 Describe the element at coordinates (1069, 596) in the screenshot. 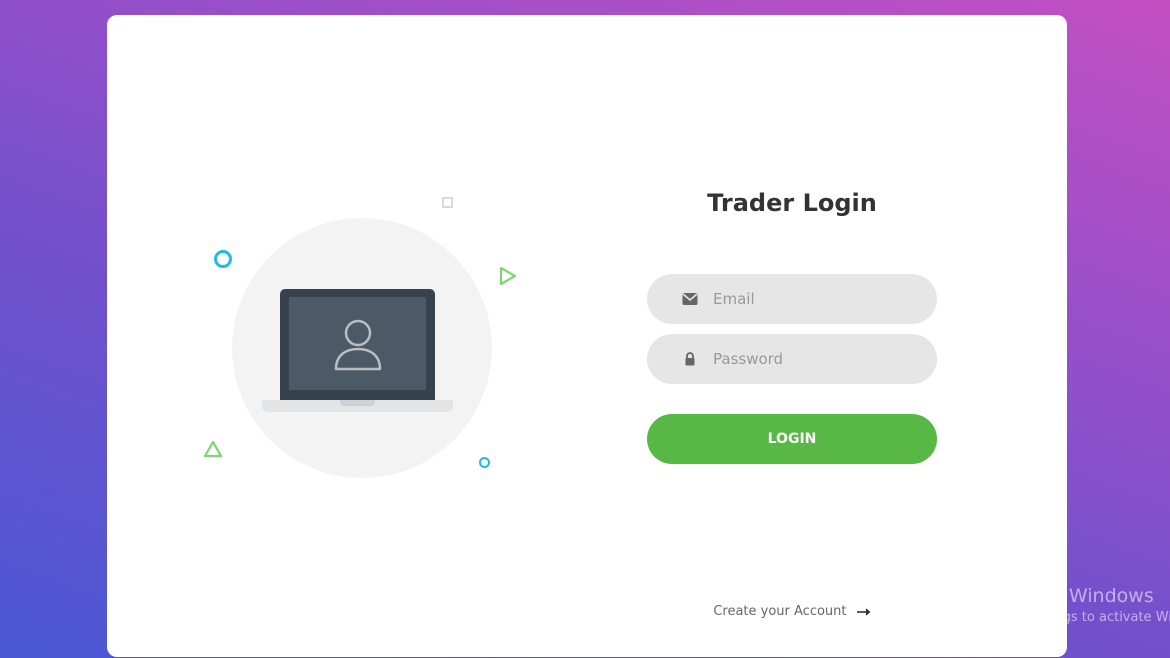

I see `watermark-title: Activate Windows` at that location.